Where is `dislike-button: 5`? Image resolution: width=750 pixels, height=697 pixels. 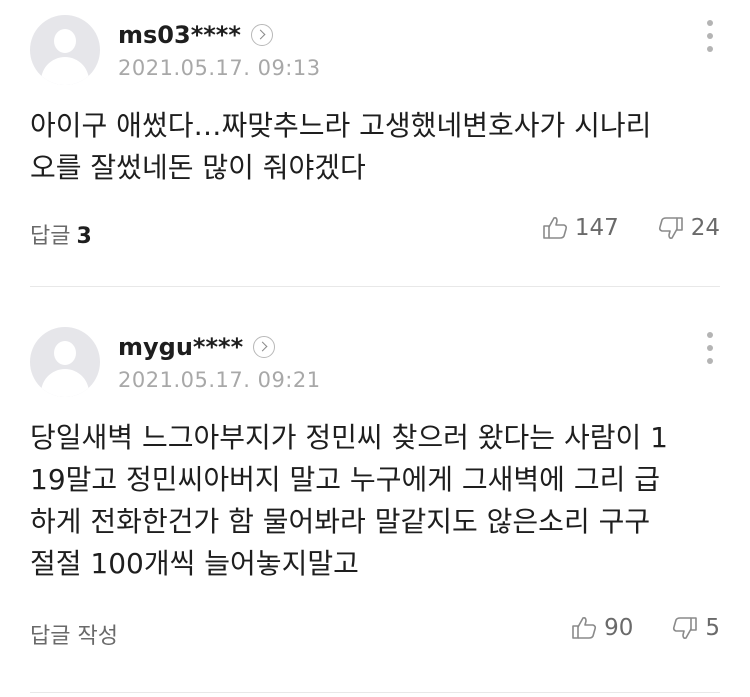 dislike-button: 5 is located at coordinates (695, 628).